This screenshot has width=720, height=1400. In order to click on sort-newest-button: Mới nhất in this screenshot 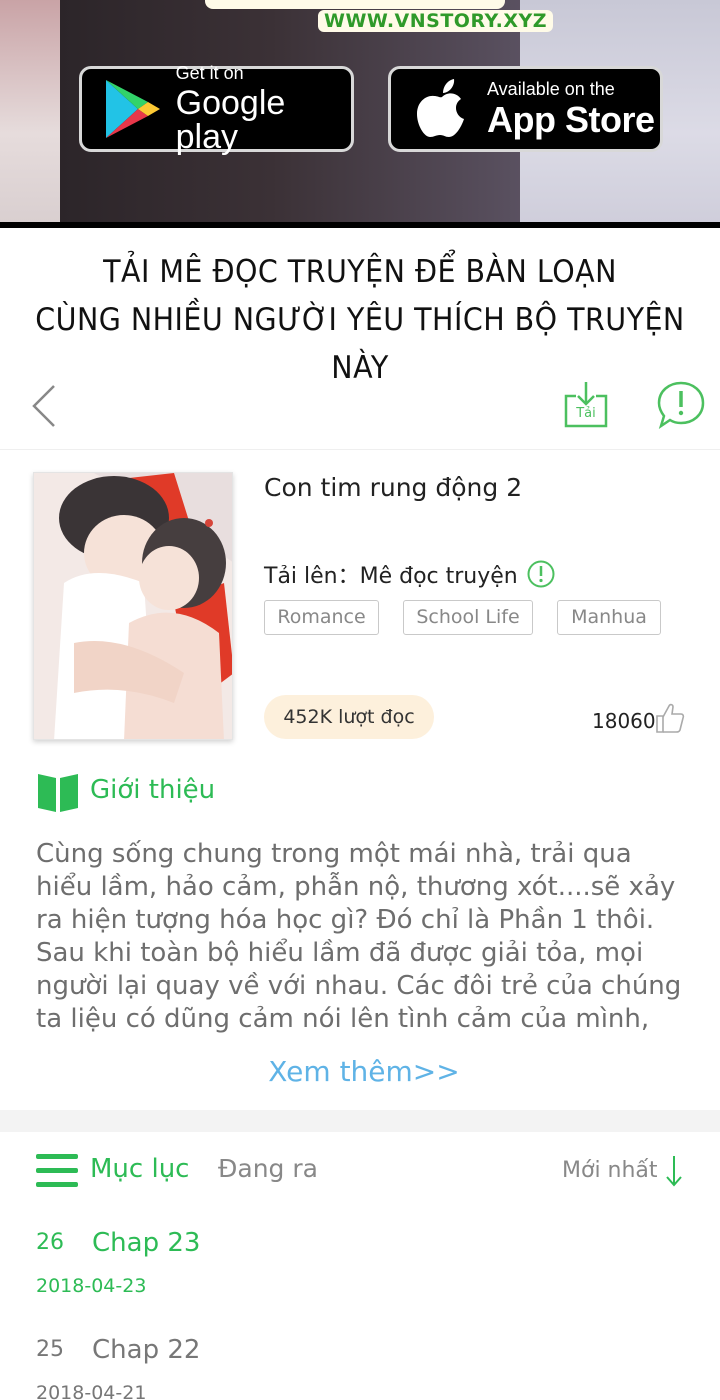, I will do `click(610, 1170)`.